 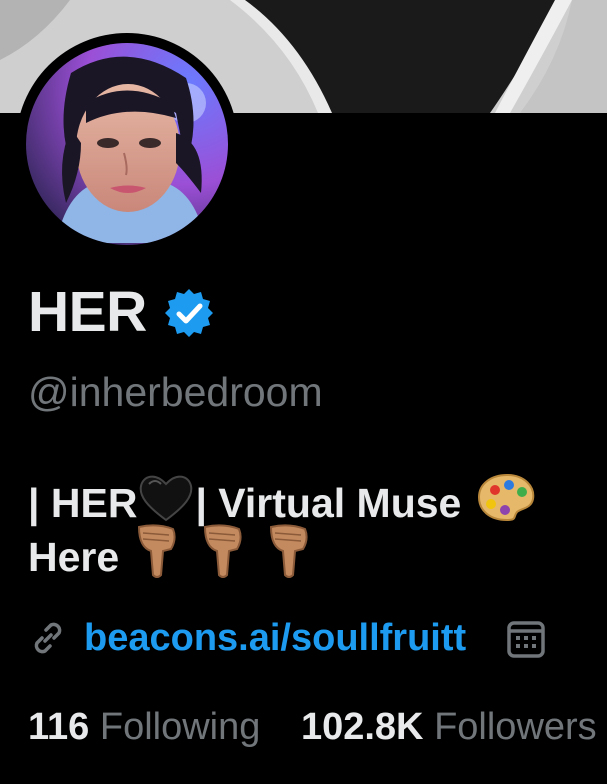 I want to click on bio-line-2: Here, so click(x=317, y=553).